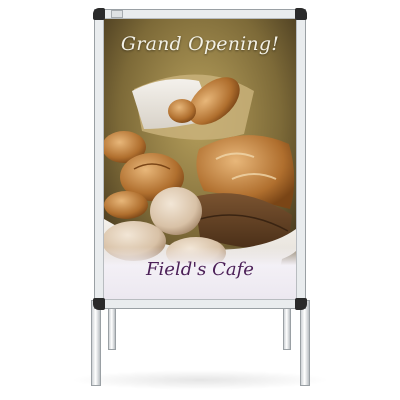 The image size is (400, 400). Describe the element at coordinates (99, 304) in the screenshot. I see `frame-corner-bottom-left` at that location.